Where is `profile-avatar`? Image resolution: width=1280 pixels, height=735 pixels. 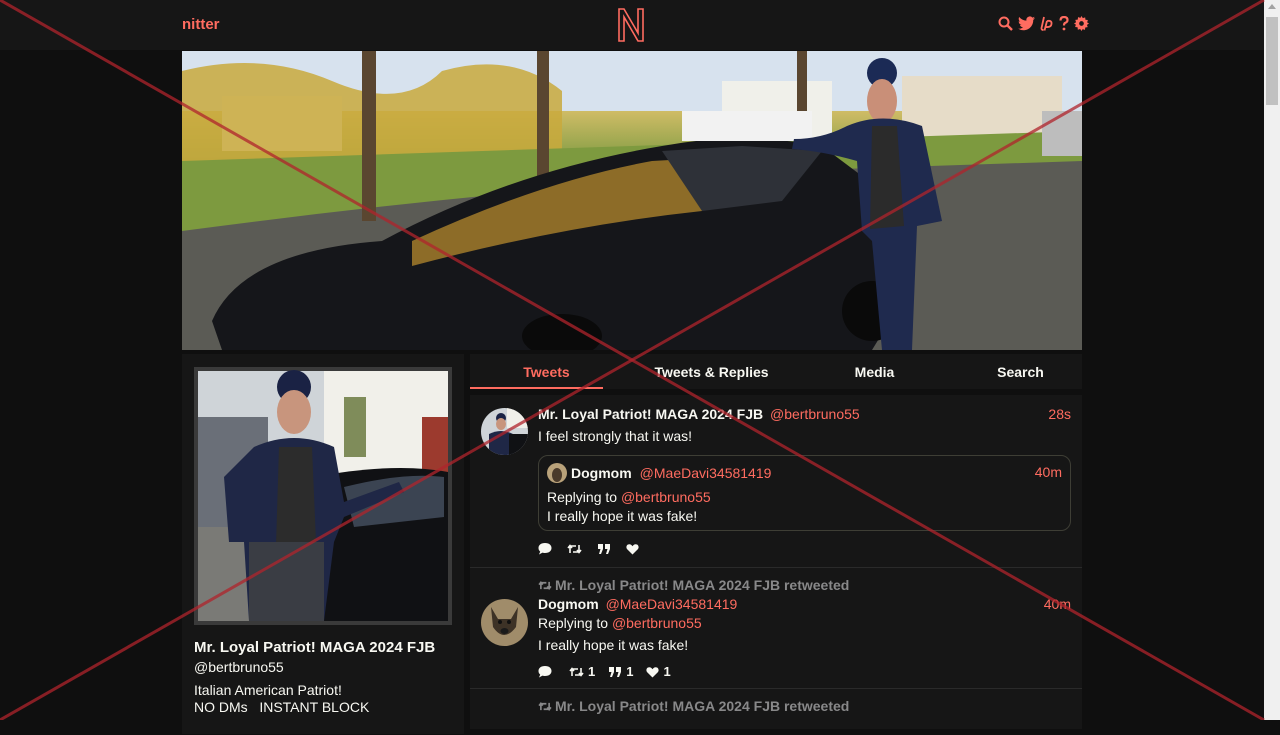
profile-avatar is located at coordinates (323, 496).